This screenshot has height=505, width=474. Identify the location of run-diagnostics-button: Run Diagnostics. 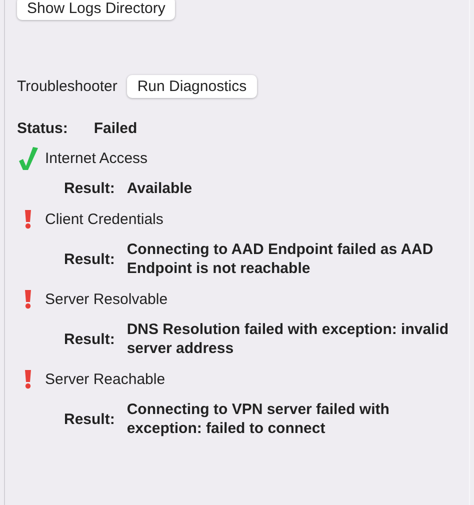
(192, 86).